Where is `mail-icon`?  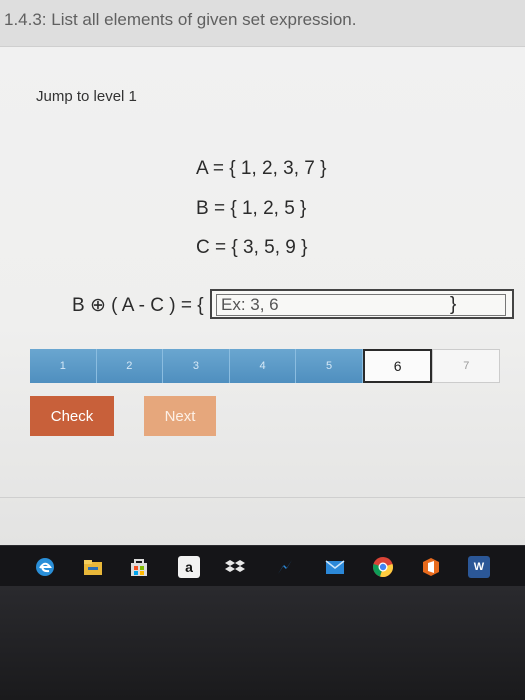 mail-icon is located at coordinates (335, 567).